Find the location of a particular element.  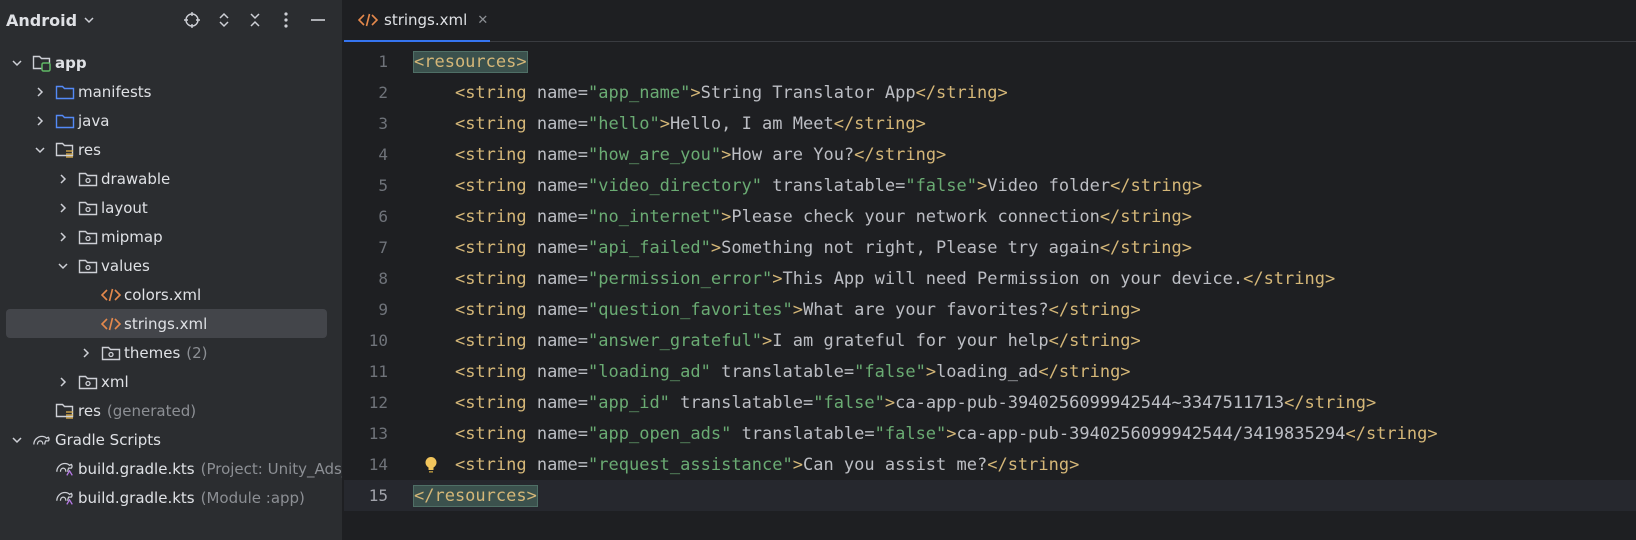

hide-panel-icon is located at coordinates (318, 20).